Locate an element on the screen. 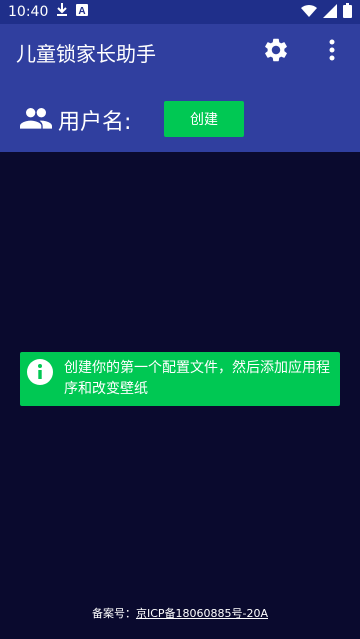  status-right is located at coordinates (326, 12).